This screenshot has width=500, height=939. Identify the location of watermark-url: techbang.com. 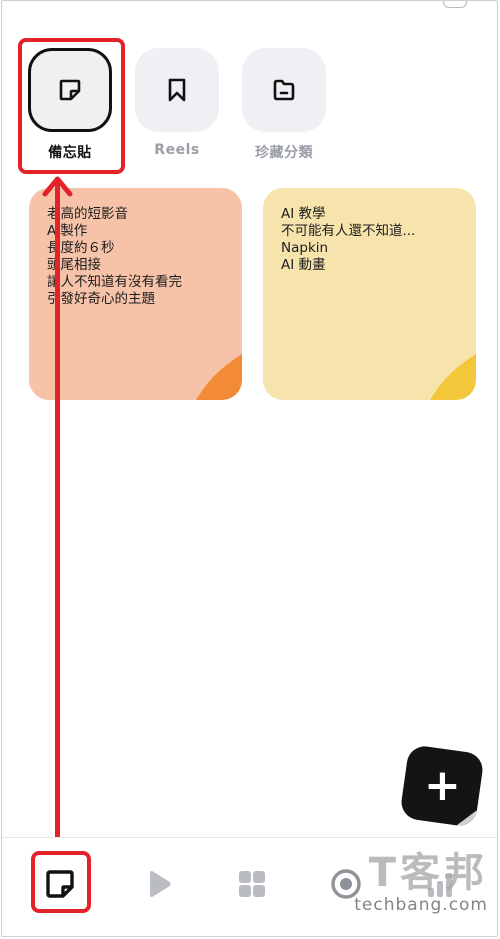
(421, 905).